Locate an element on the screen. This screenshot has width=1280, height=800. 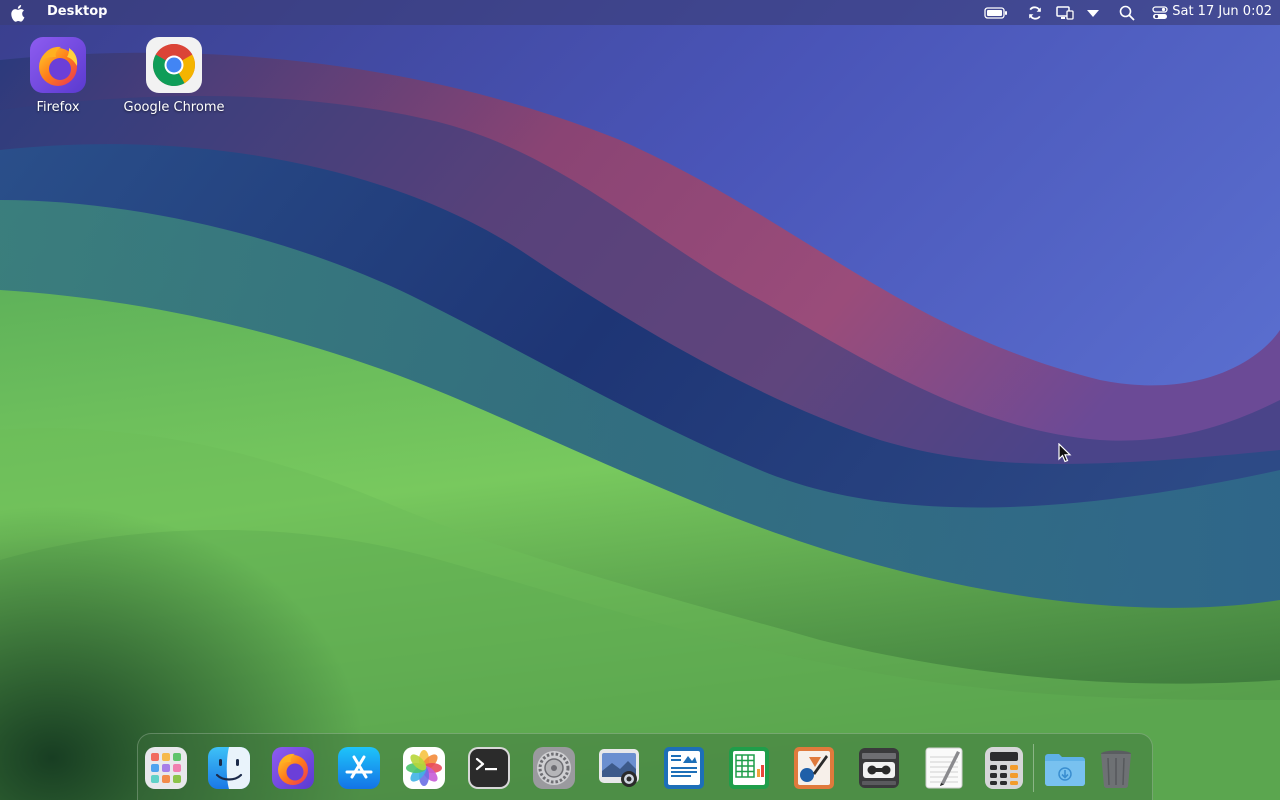
calc-icon is located at coordinates (749, 768).